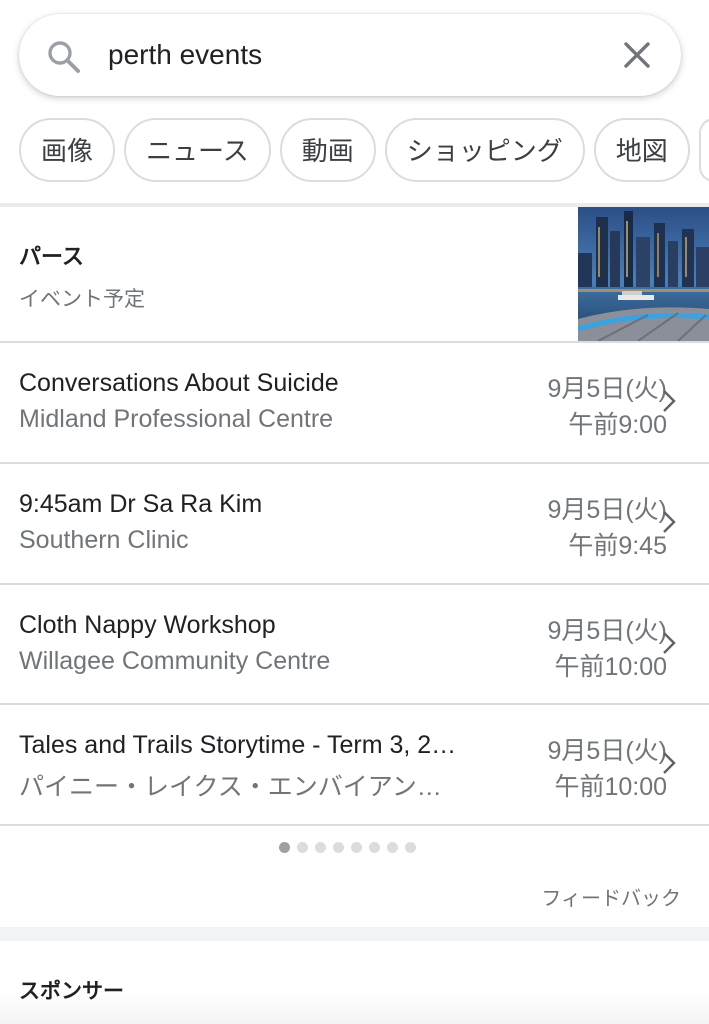 The width and height of the screenshot is (709, 1024). What do you see at coordinates (176, 419) in the screenshot?
I see `event-venue: Midland Professional Centre` at bounding box center [176, 419].